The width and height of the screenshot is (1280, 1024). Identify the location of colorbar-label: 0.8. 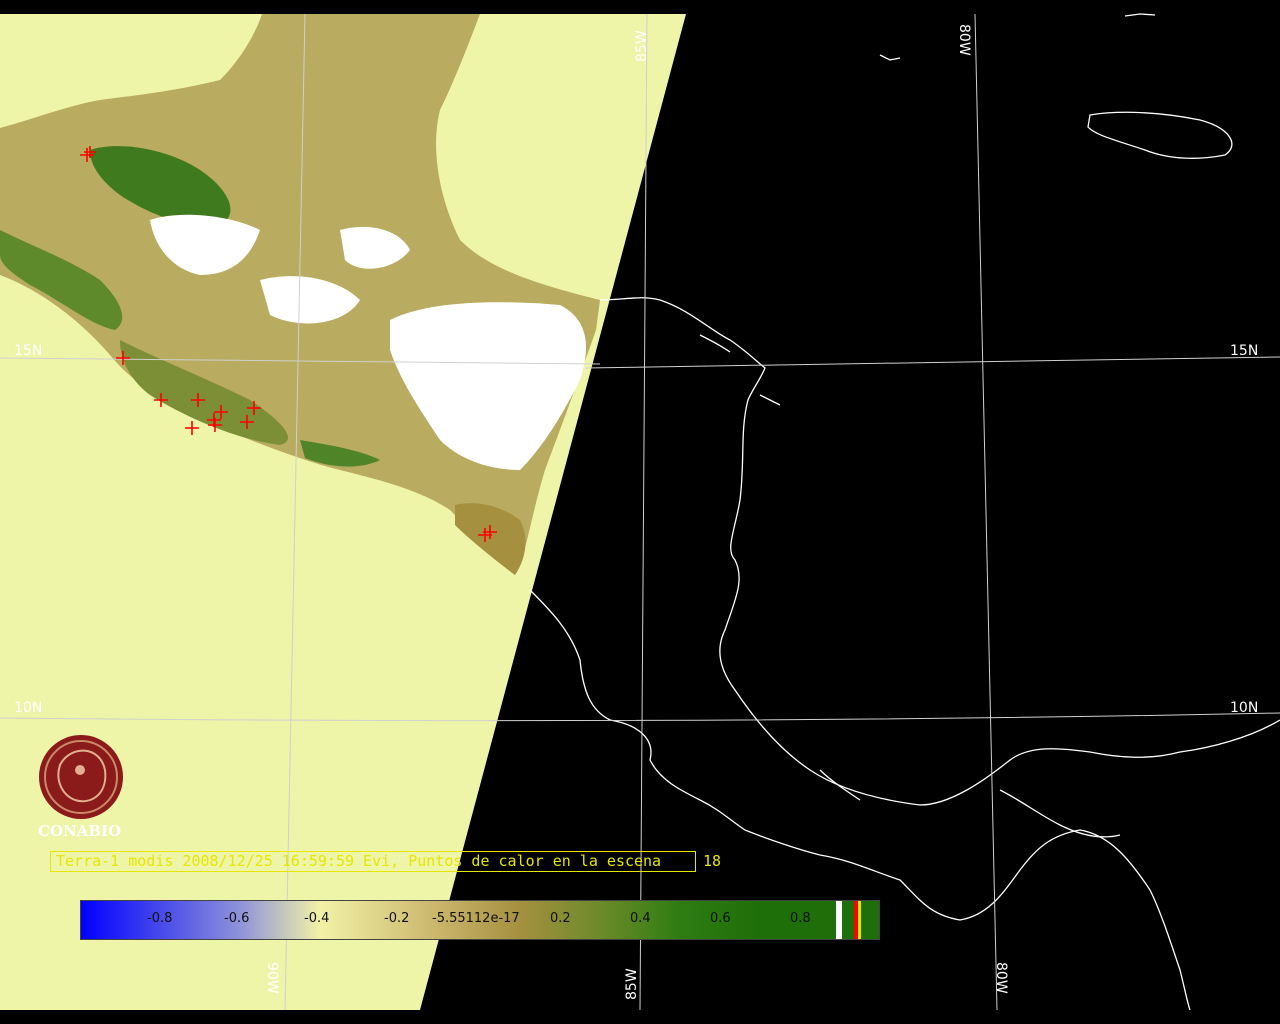
(800, 918).